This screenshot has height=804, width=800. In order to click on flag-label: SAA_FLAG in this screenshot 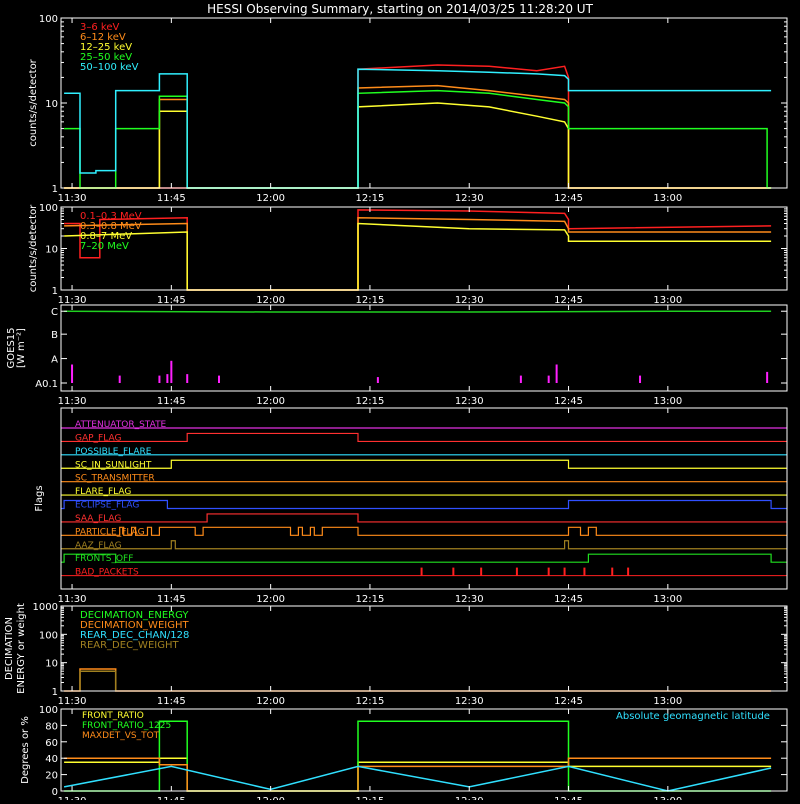, I will do `click(98, 519)`.